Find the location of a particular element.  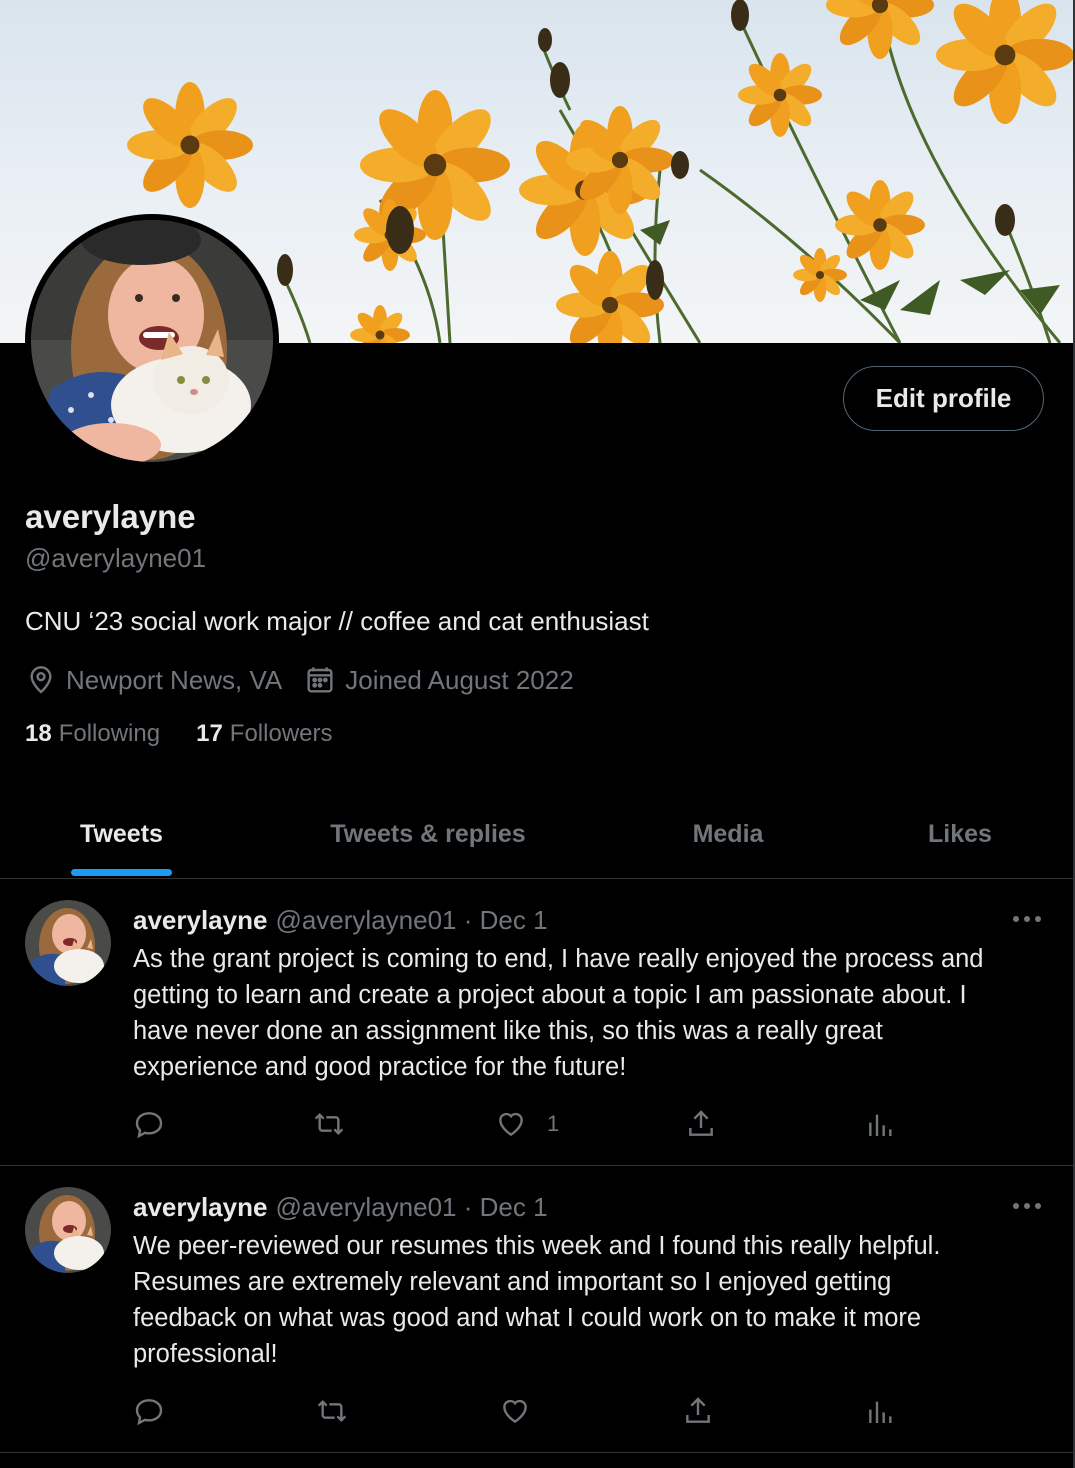

followers-link: 17 Followers is located at coordinates (264, 734).